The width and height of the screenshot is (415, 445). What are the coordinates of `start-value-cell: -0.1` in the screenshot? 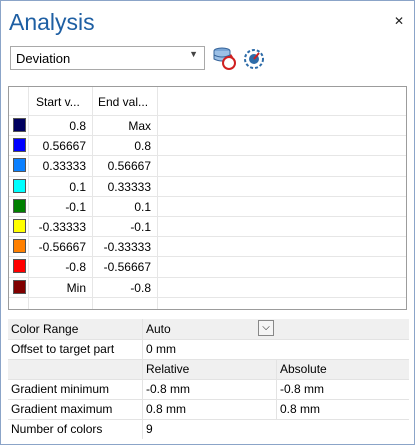 It's located at (57, 207).